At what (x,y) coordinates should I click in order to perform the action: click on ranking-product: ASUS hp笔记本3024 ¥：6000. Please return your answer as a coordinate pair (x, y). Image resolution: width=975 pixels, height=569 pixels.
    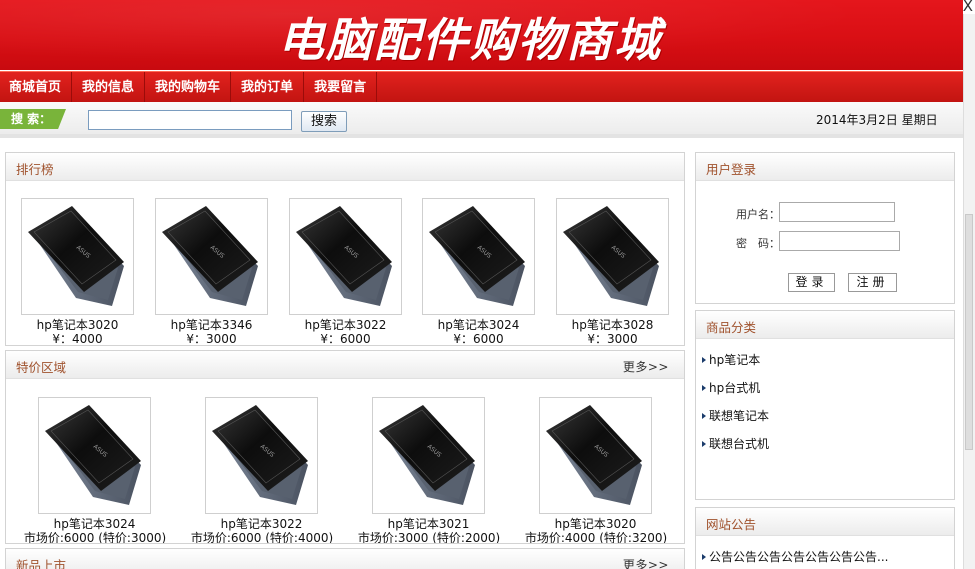
    Looking at the image, I should click on (478, 272).